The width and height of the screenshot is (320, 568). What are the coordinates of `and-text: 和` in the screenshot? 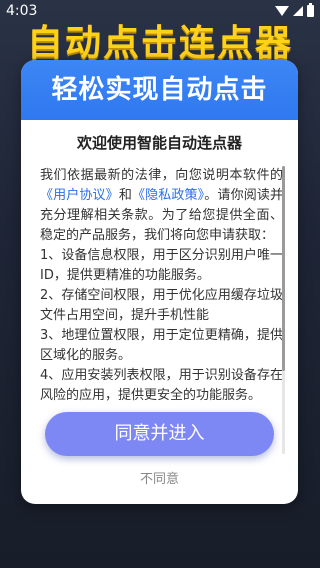 It's located at (125, 195).